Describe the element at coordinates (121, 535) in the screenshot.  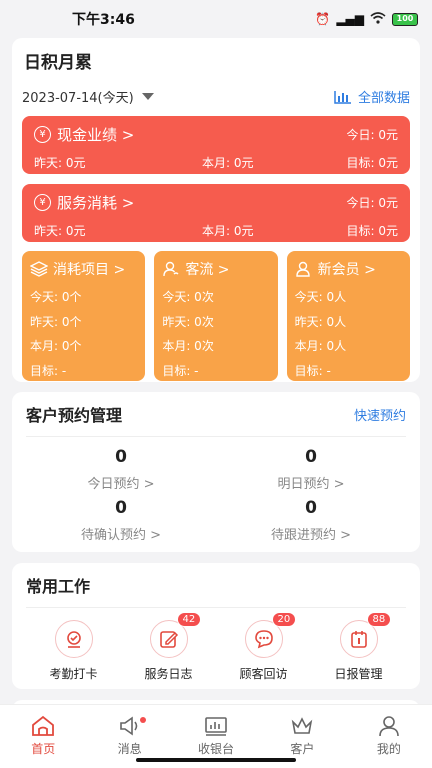
I see `pending-confirm-label: 待确认预约 >` at that location.